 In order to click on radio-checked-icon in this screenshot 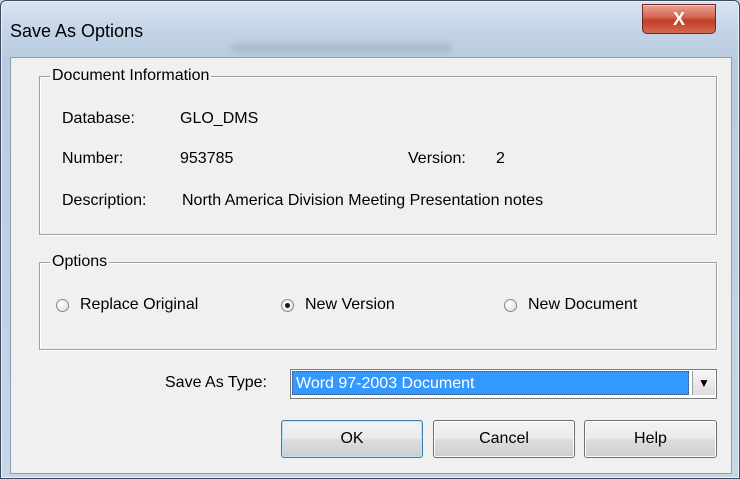, I will do `click(287, 305)`.